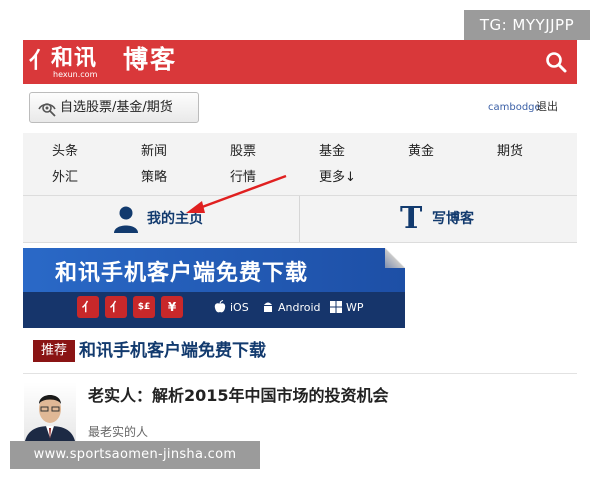 The width and height of the screenshot is (600, 480). Describe the element at coordinates (74, 58) in the screenshot. I see `logo-text: 和讯` at that location.